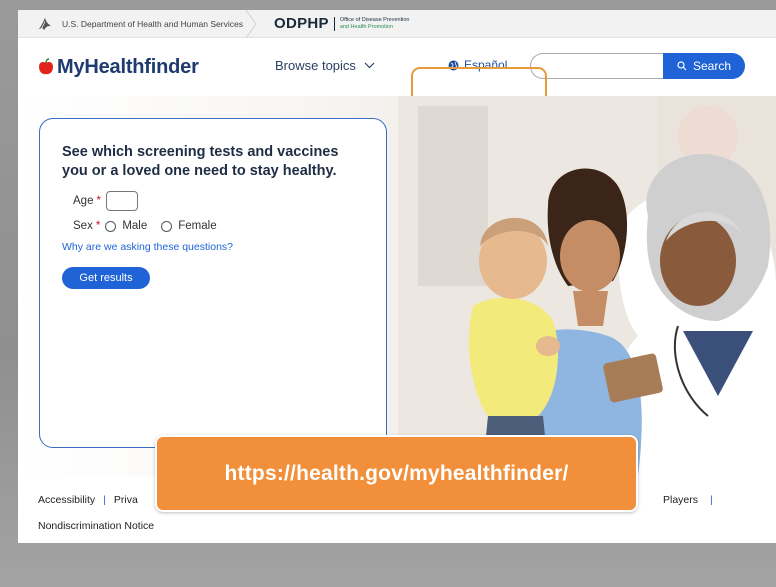  I want to click on site-logo: MyHealthfinder, so click(118, 67).